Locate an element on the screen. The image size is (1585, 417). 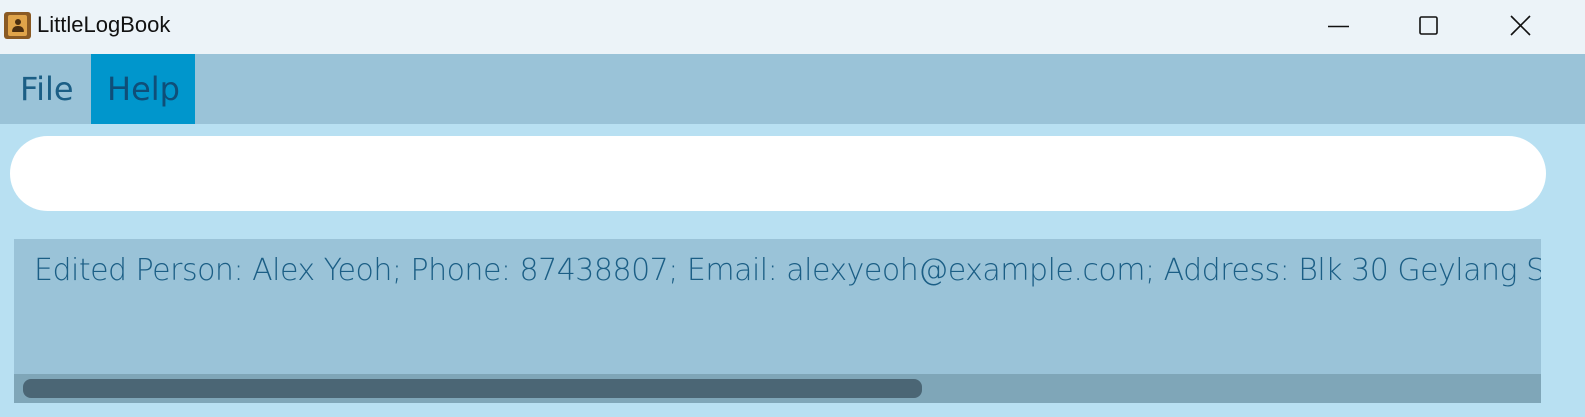
horizontal-scrollbar is located at coordinates (777, 388).